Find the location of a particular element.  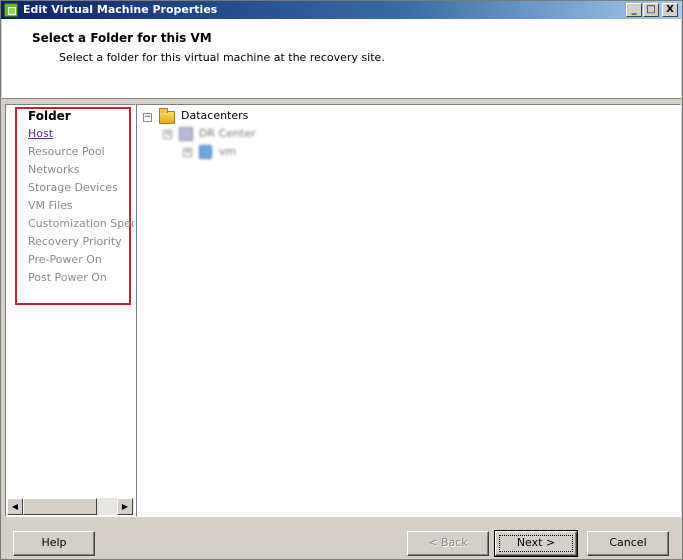

collapse-datacenters-icon: − is located at coordinates (147, 117).